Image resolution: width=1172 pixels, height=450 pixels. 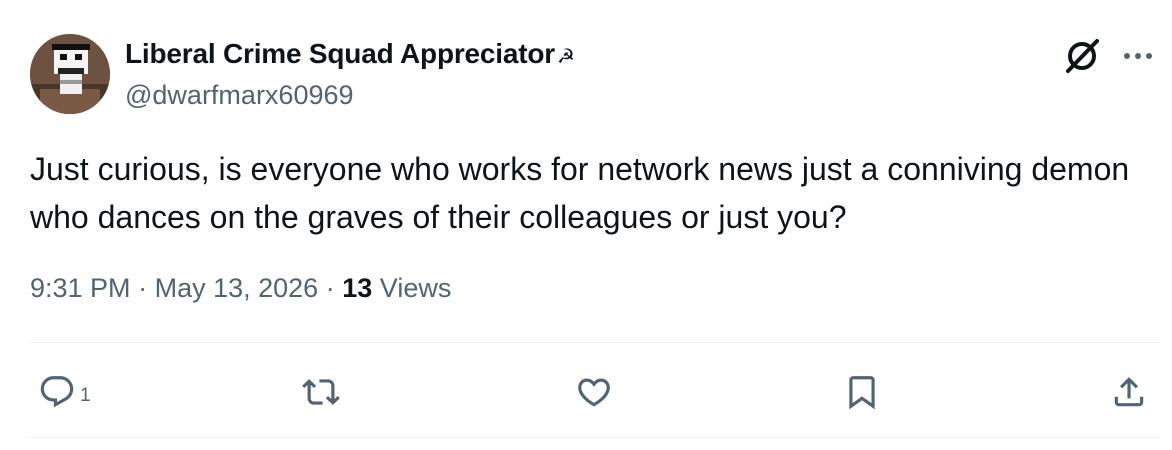 I want to click on avatar-image, so click(x=70, y=74).